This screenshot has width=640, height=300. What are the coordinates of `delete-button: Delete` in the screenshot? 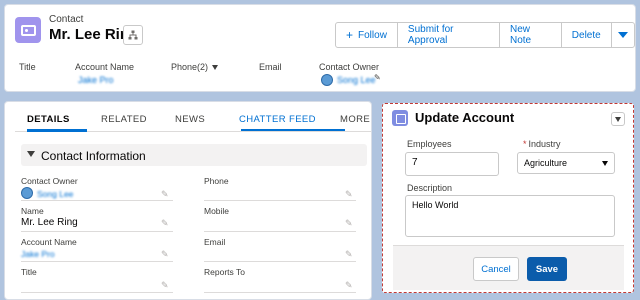 It's located at (586, 35).